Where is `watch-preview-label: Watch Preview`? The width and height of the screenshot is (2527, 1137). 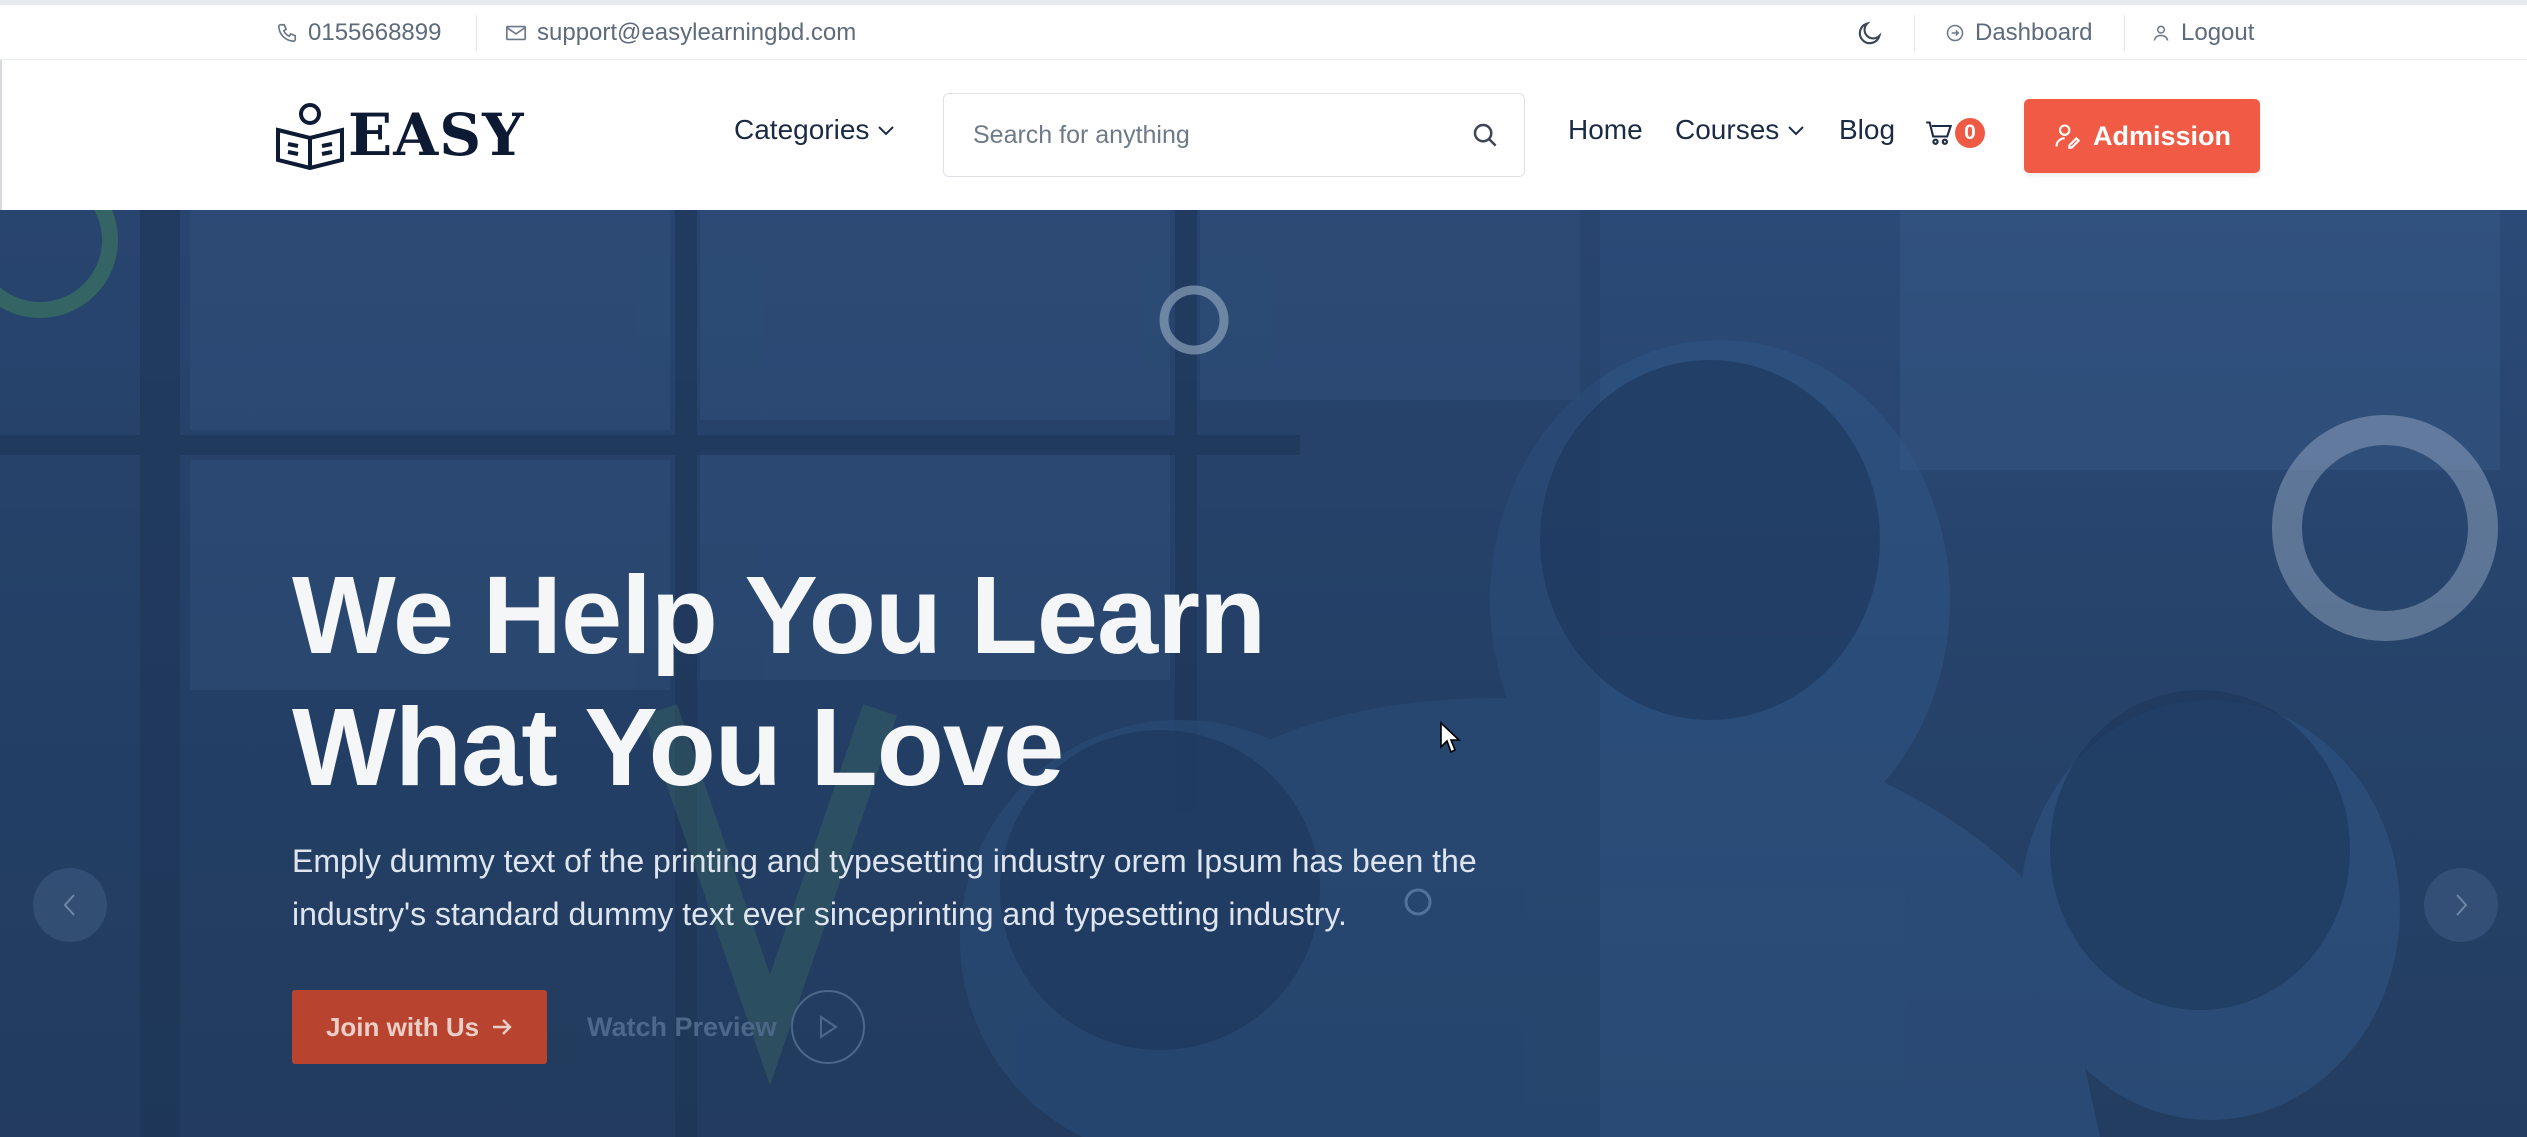 watch-preview-label: Watch Preview is located at coordinates (682, 1026).